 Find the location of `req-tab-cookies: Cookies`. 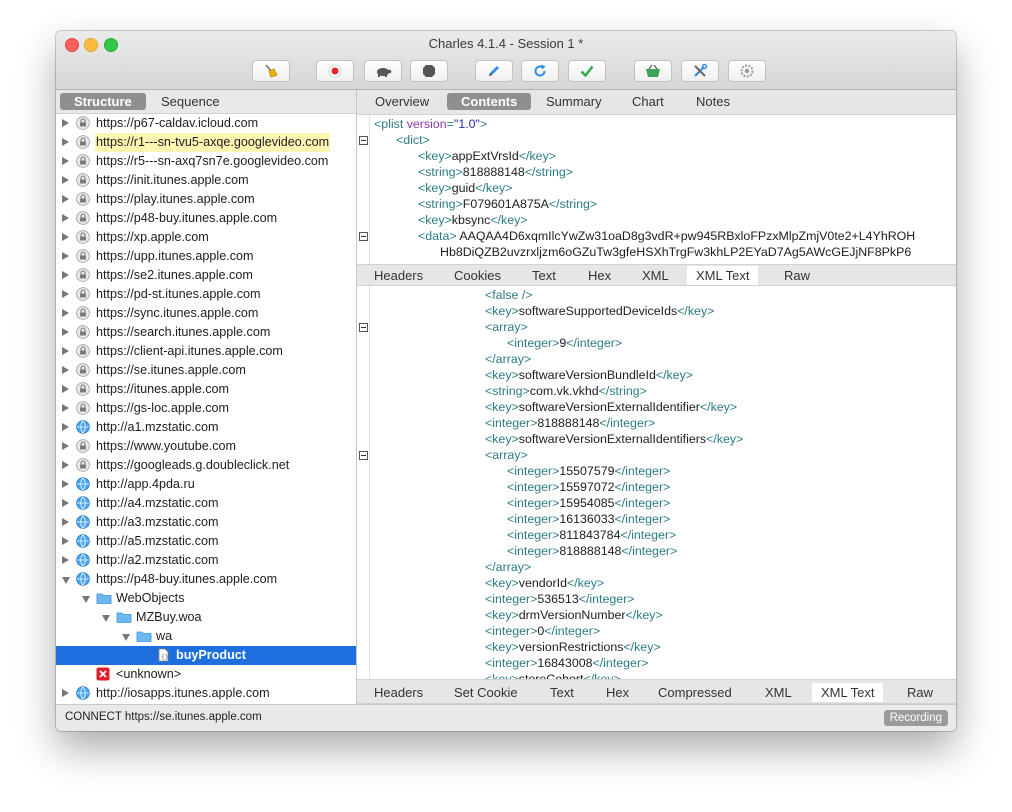

req-tab-cookies: Cookies is located at coordinates (477, 275).